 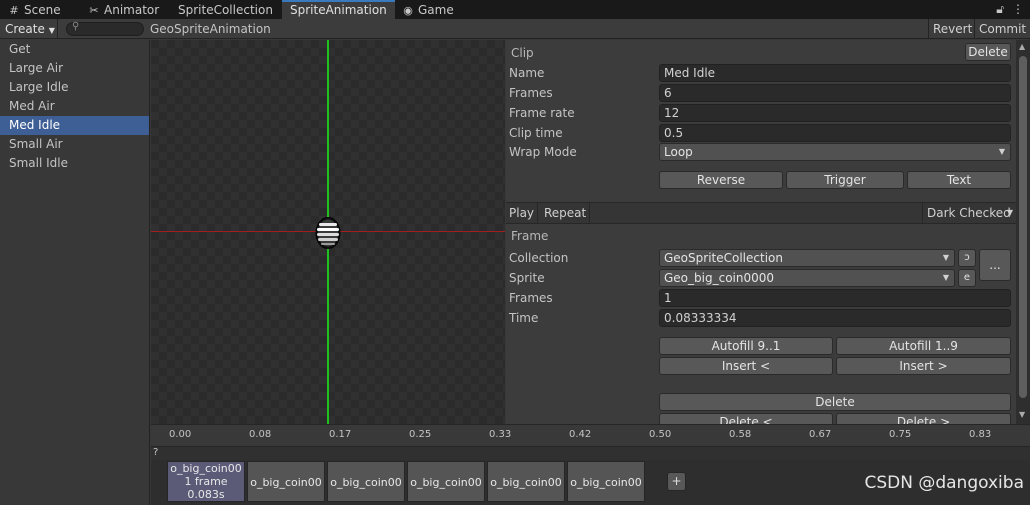 I want to click on window-controls: 🔓︎ ⋮, so click(x=1006, y=9).